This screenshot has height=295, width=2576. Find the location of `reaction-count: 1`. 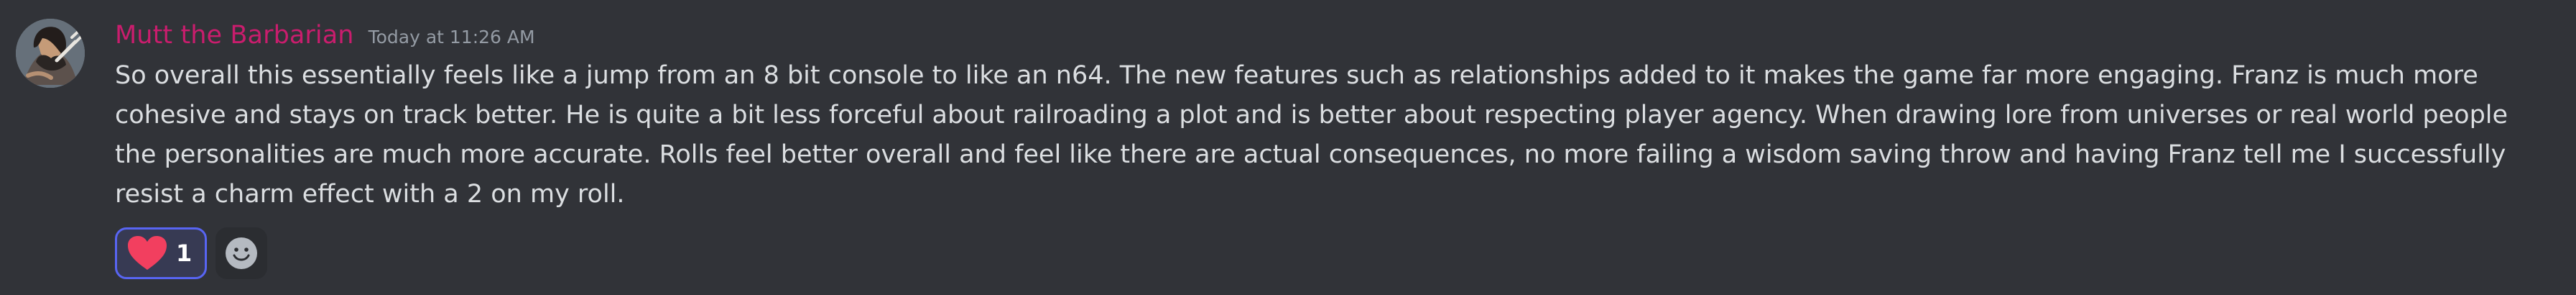

reaction-count: 1 is located at coordinates (184, 253).